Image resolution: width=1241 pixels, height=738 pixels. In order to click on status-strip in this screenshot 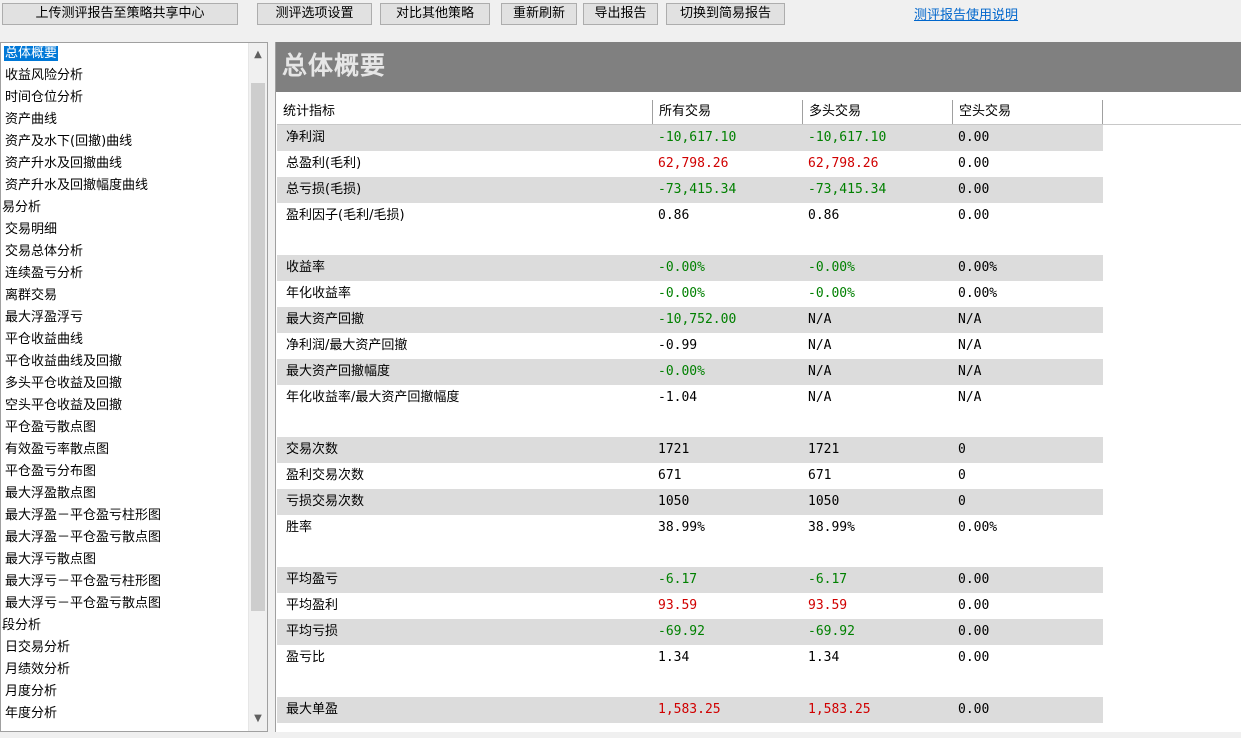, I will do `click(620, 735)`.